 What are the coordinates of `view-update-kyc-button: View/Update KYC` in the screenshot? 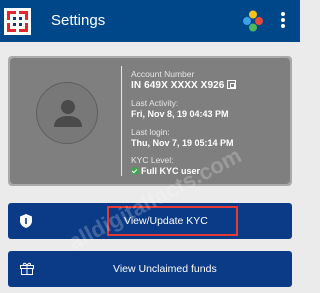 It's located at (150, 221).